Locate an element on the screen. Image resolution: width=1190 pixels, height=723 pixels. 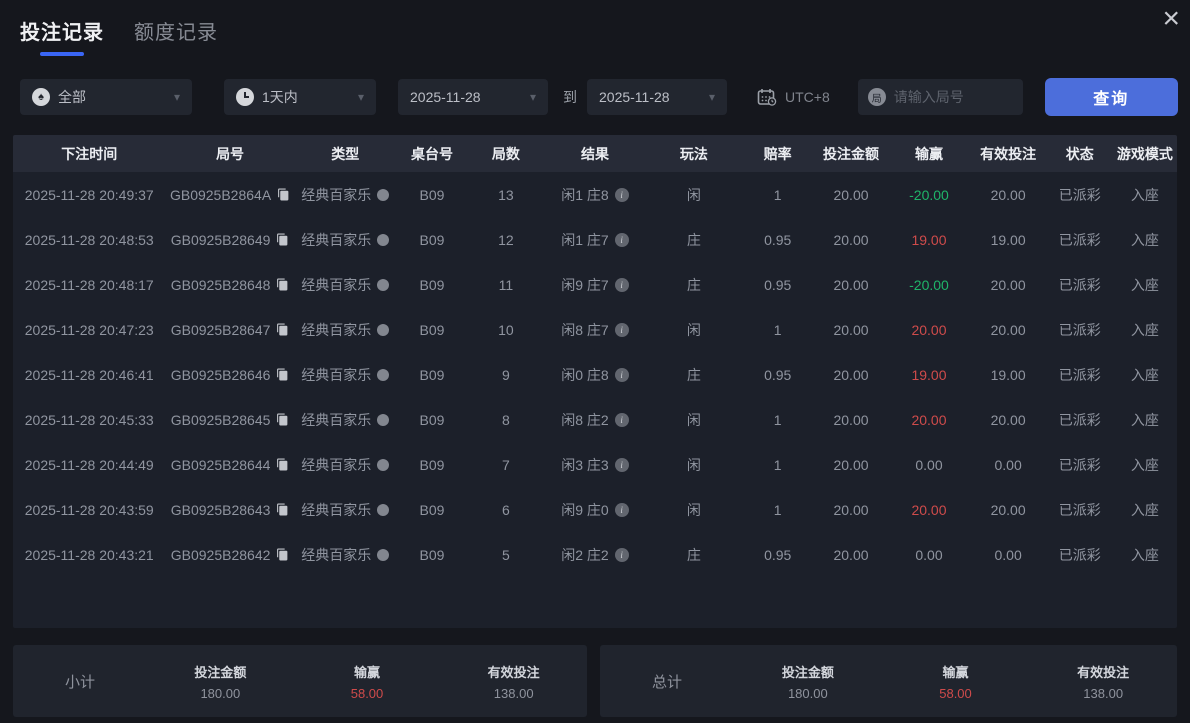
top-bar: 投注记录 额度记录 × is located at coordinates (595, 31).